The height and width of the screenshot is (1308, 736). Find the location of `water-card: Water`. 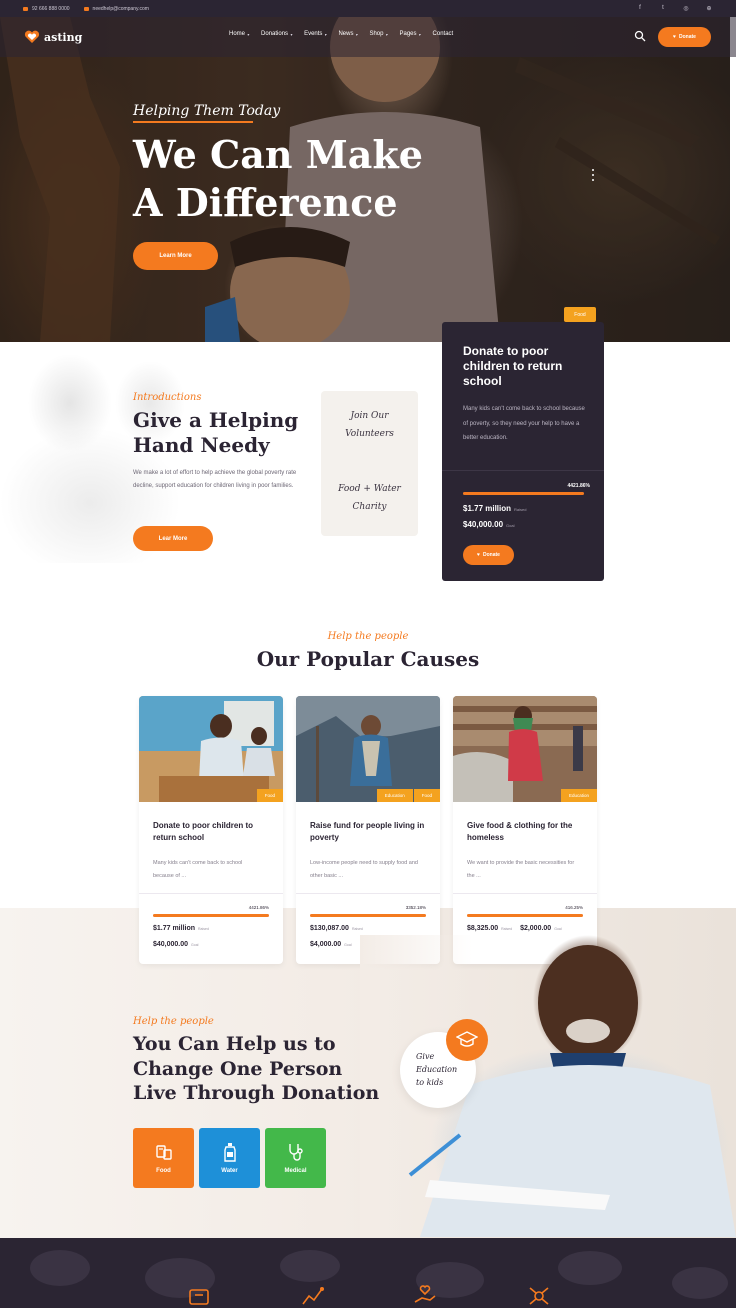

water-card: Water is located at coordinates (229, 1158).